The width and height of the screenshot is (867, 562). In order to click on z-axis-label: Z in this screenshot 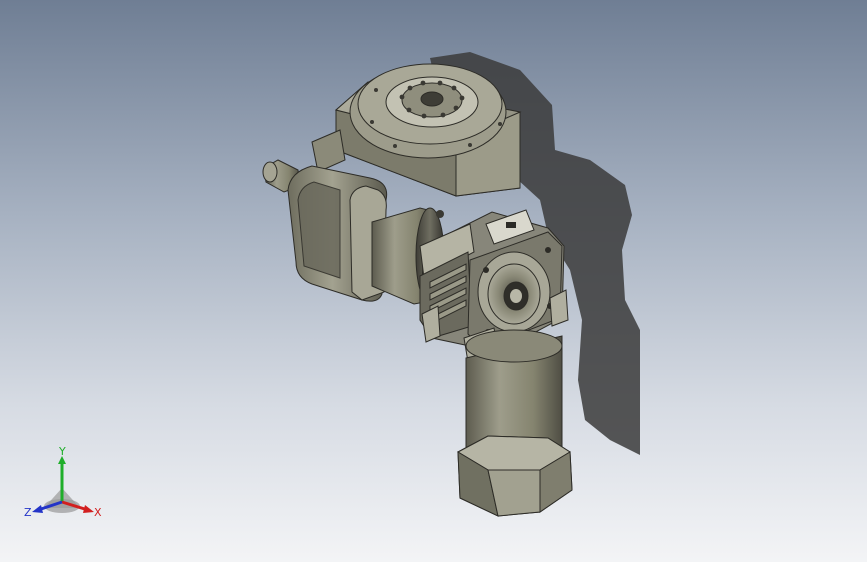, I will do `click(28, 512)`.